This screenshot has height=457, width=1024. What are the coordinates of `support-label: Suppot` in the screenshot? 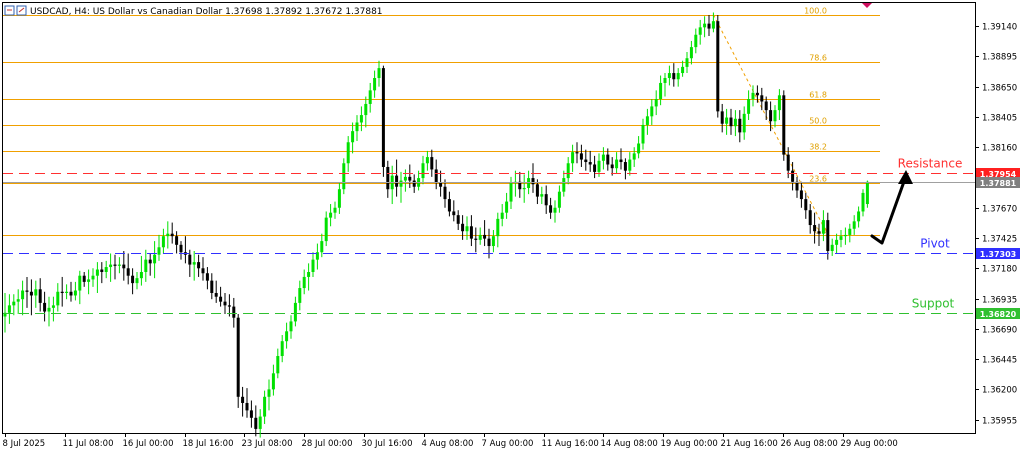 It's located at (933, 304).